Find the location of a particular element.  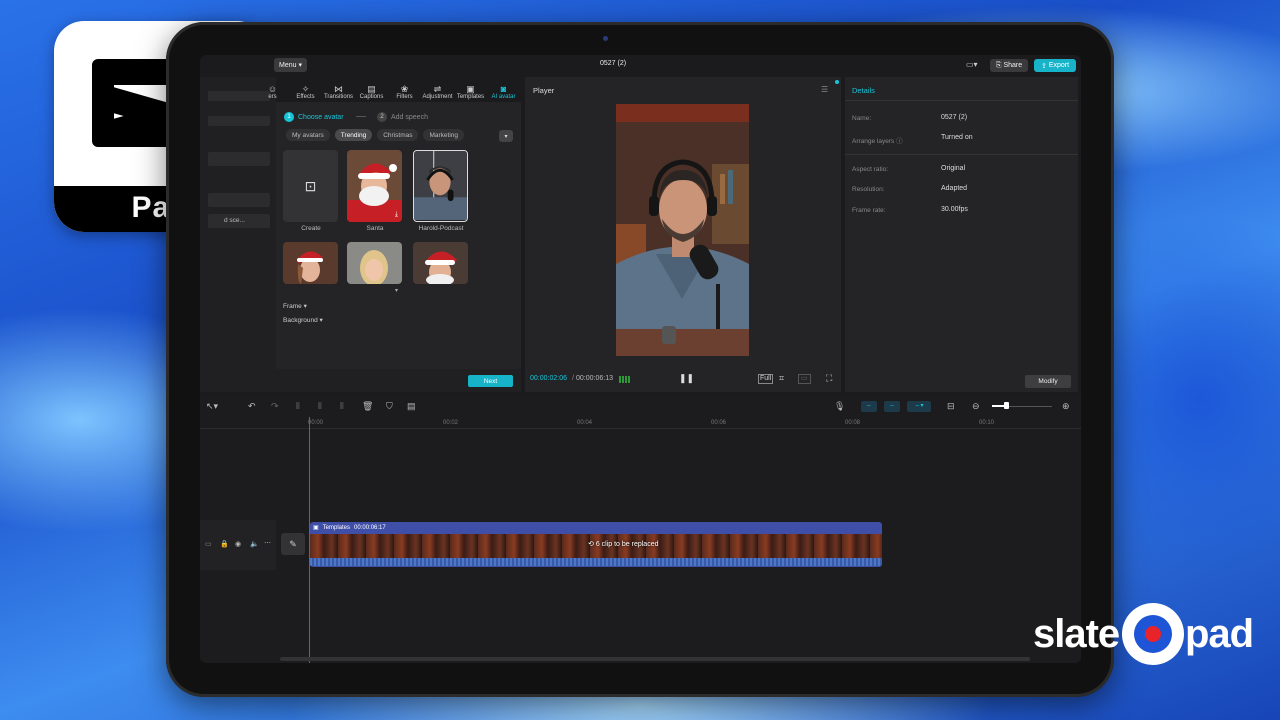

tab-my-avatars: My avatars is located at coordinates (308, 135).